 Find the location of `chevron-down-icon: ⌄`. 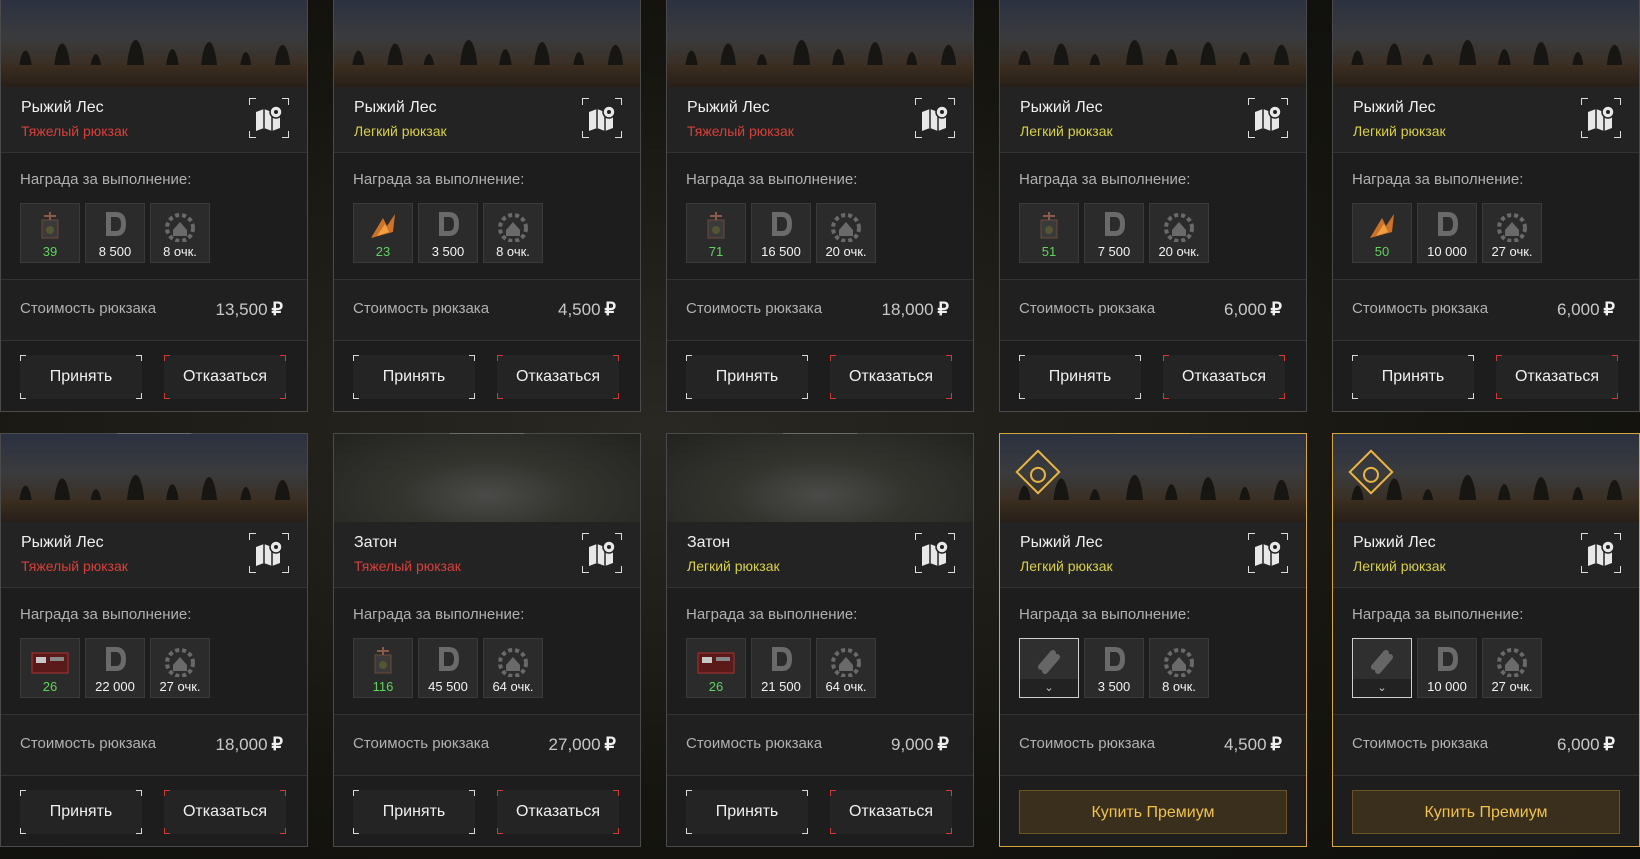

chevron-down-icon: ⌄ is located at coordinates (1382, 688).